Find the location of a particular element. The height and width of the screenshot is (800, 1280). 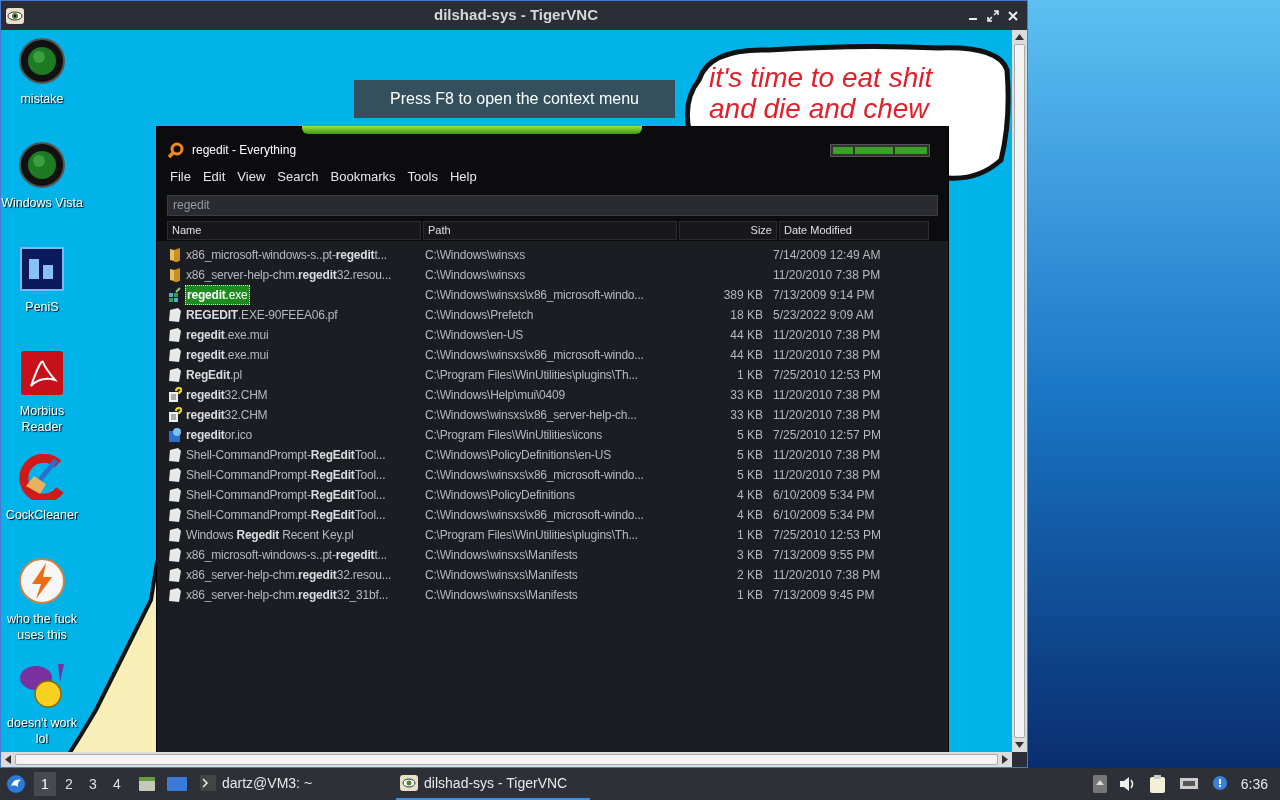

file-path: C:\Windows\Prefetch is located at coordinates (479, 315).